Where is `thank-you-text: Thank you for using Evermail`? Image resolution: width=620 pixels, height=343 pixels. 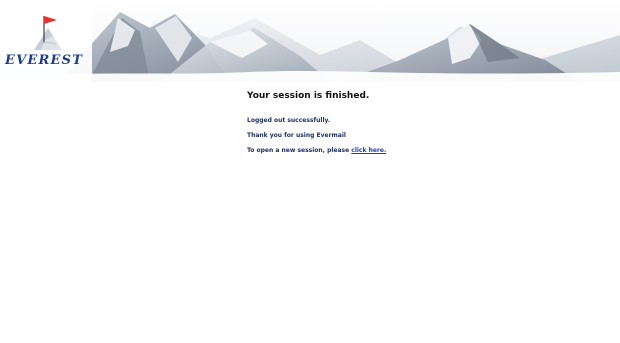 thank-you-text: Thank you for using Evermail is located at coordinates (296, 135).